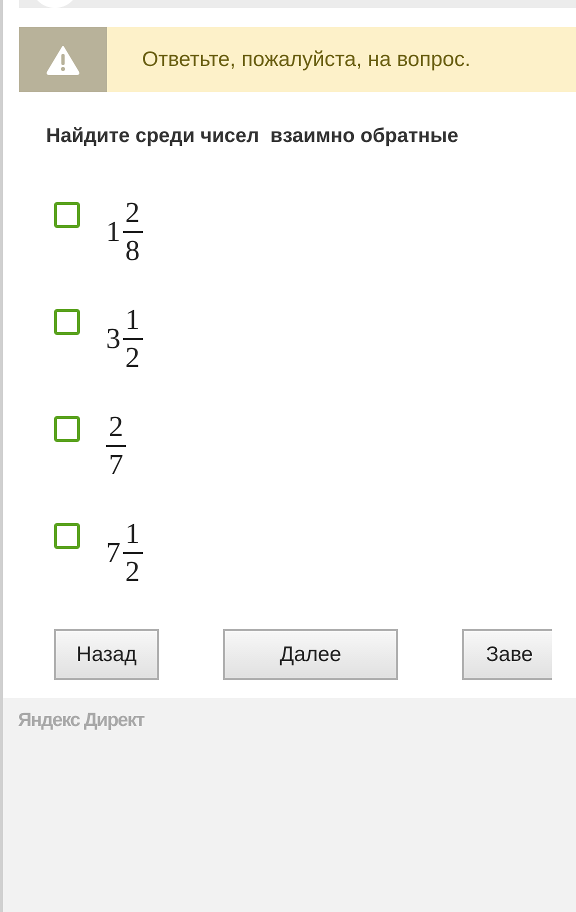  What do you see at coordinates (113, 553) in the screenshot?
I see `whole-number: 7` at bounding box center [113, 553].